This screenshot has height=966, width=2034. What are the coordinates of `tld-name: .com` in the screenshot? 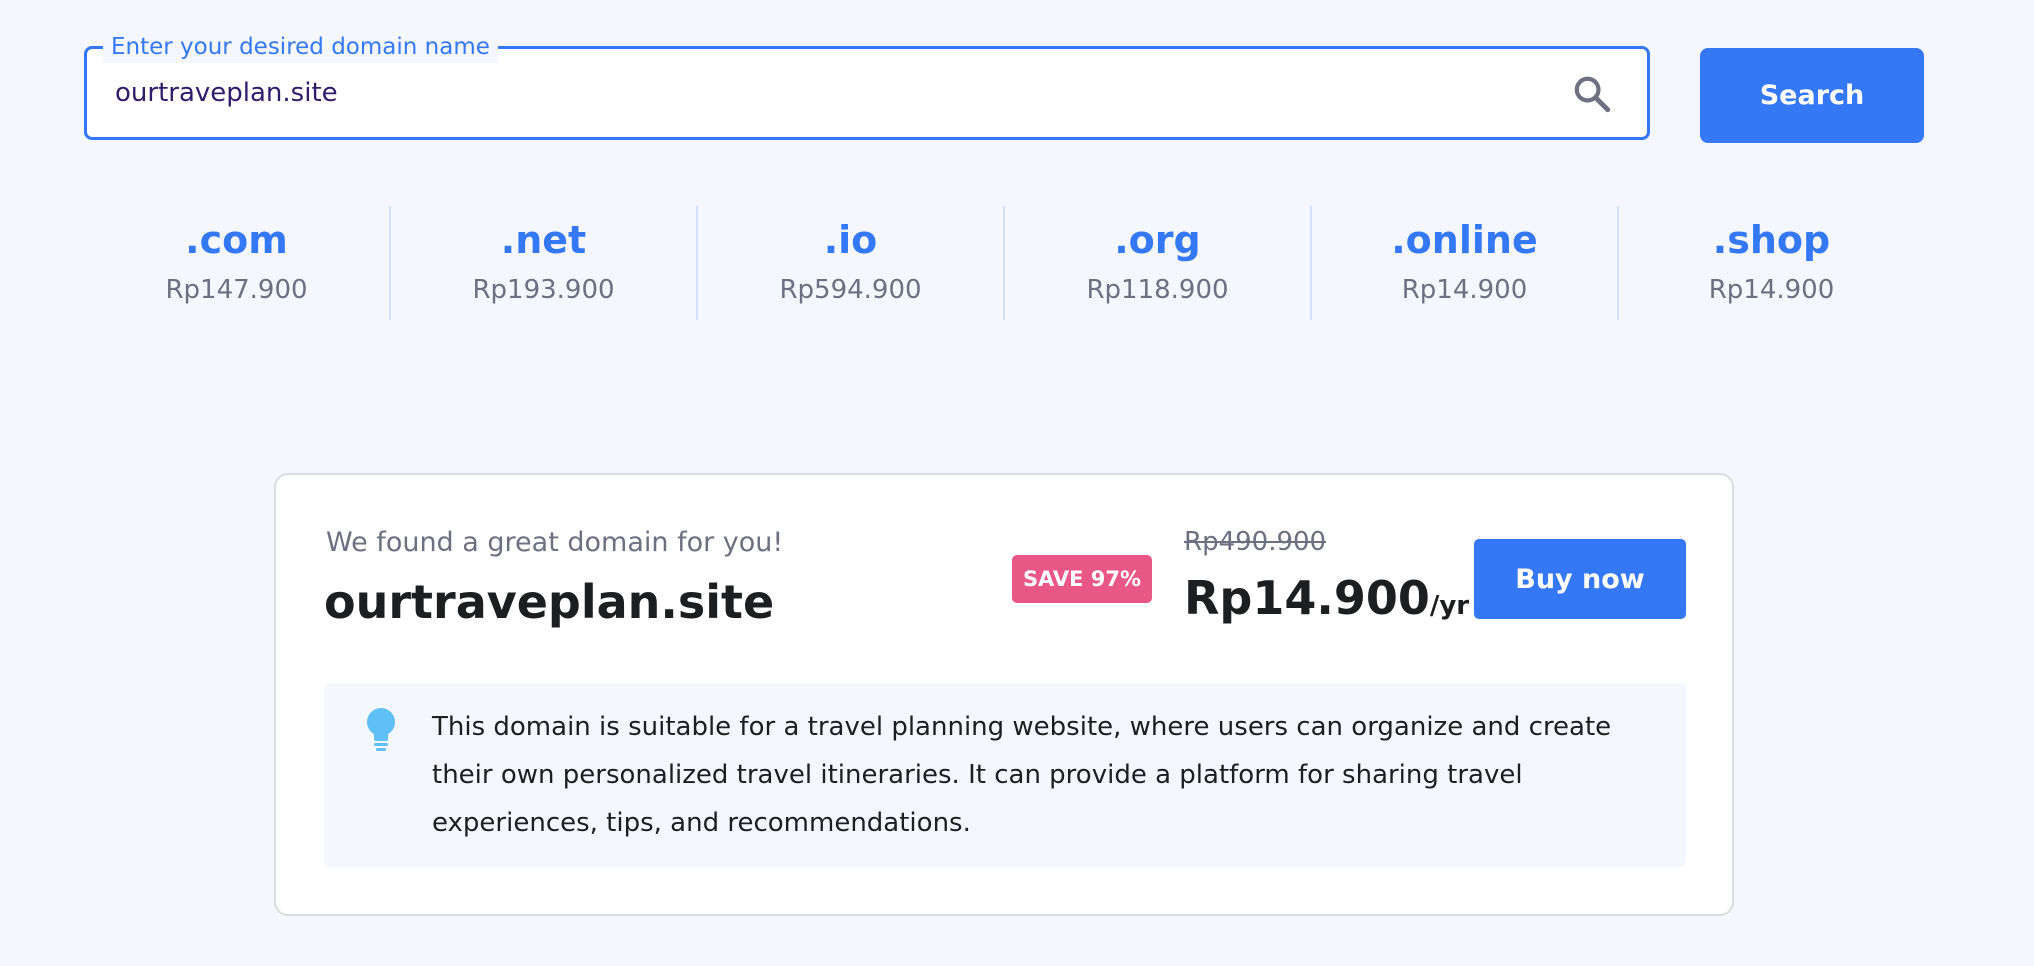 It's located at (236, 240).